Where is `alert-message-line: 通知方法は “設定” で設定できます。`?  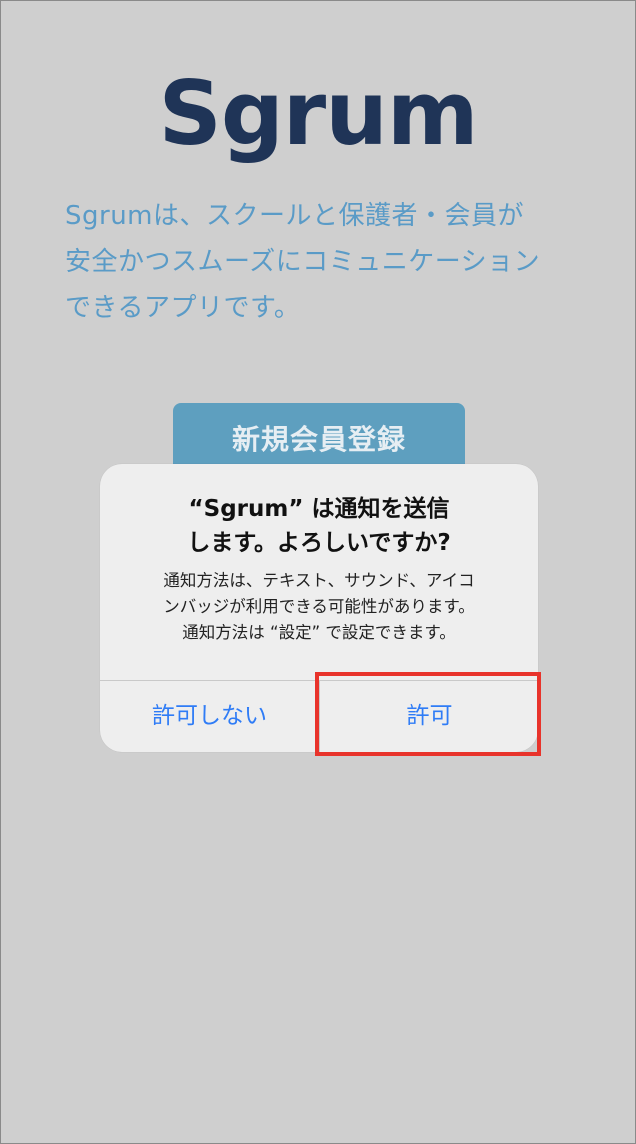
alert-message-line: 通知方法は “設定” で設定できます。 is located at coordinates (319, 632).